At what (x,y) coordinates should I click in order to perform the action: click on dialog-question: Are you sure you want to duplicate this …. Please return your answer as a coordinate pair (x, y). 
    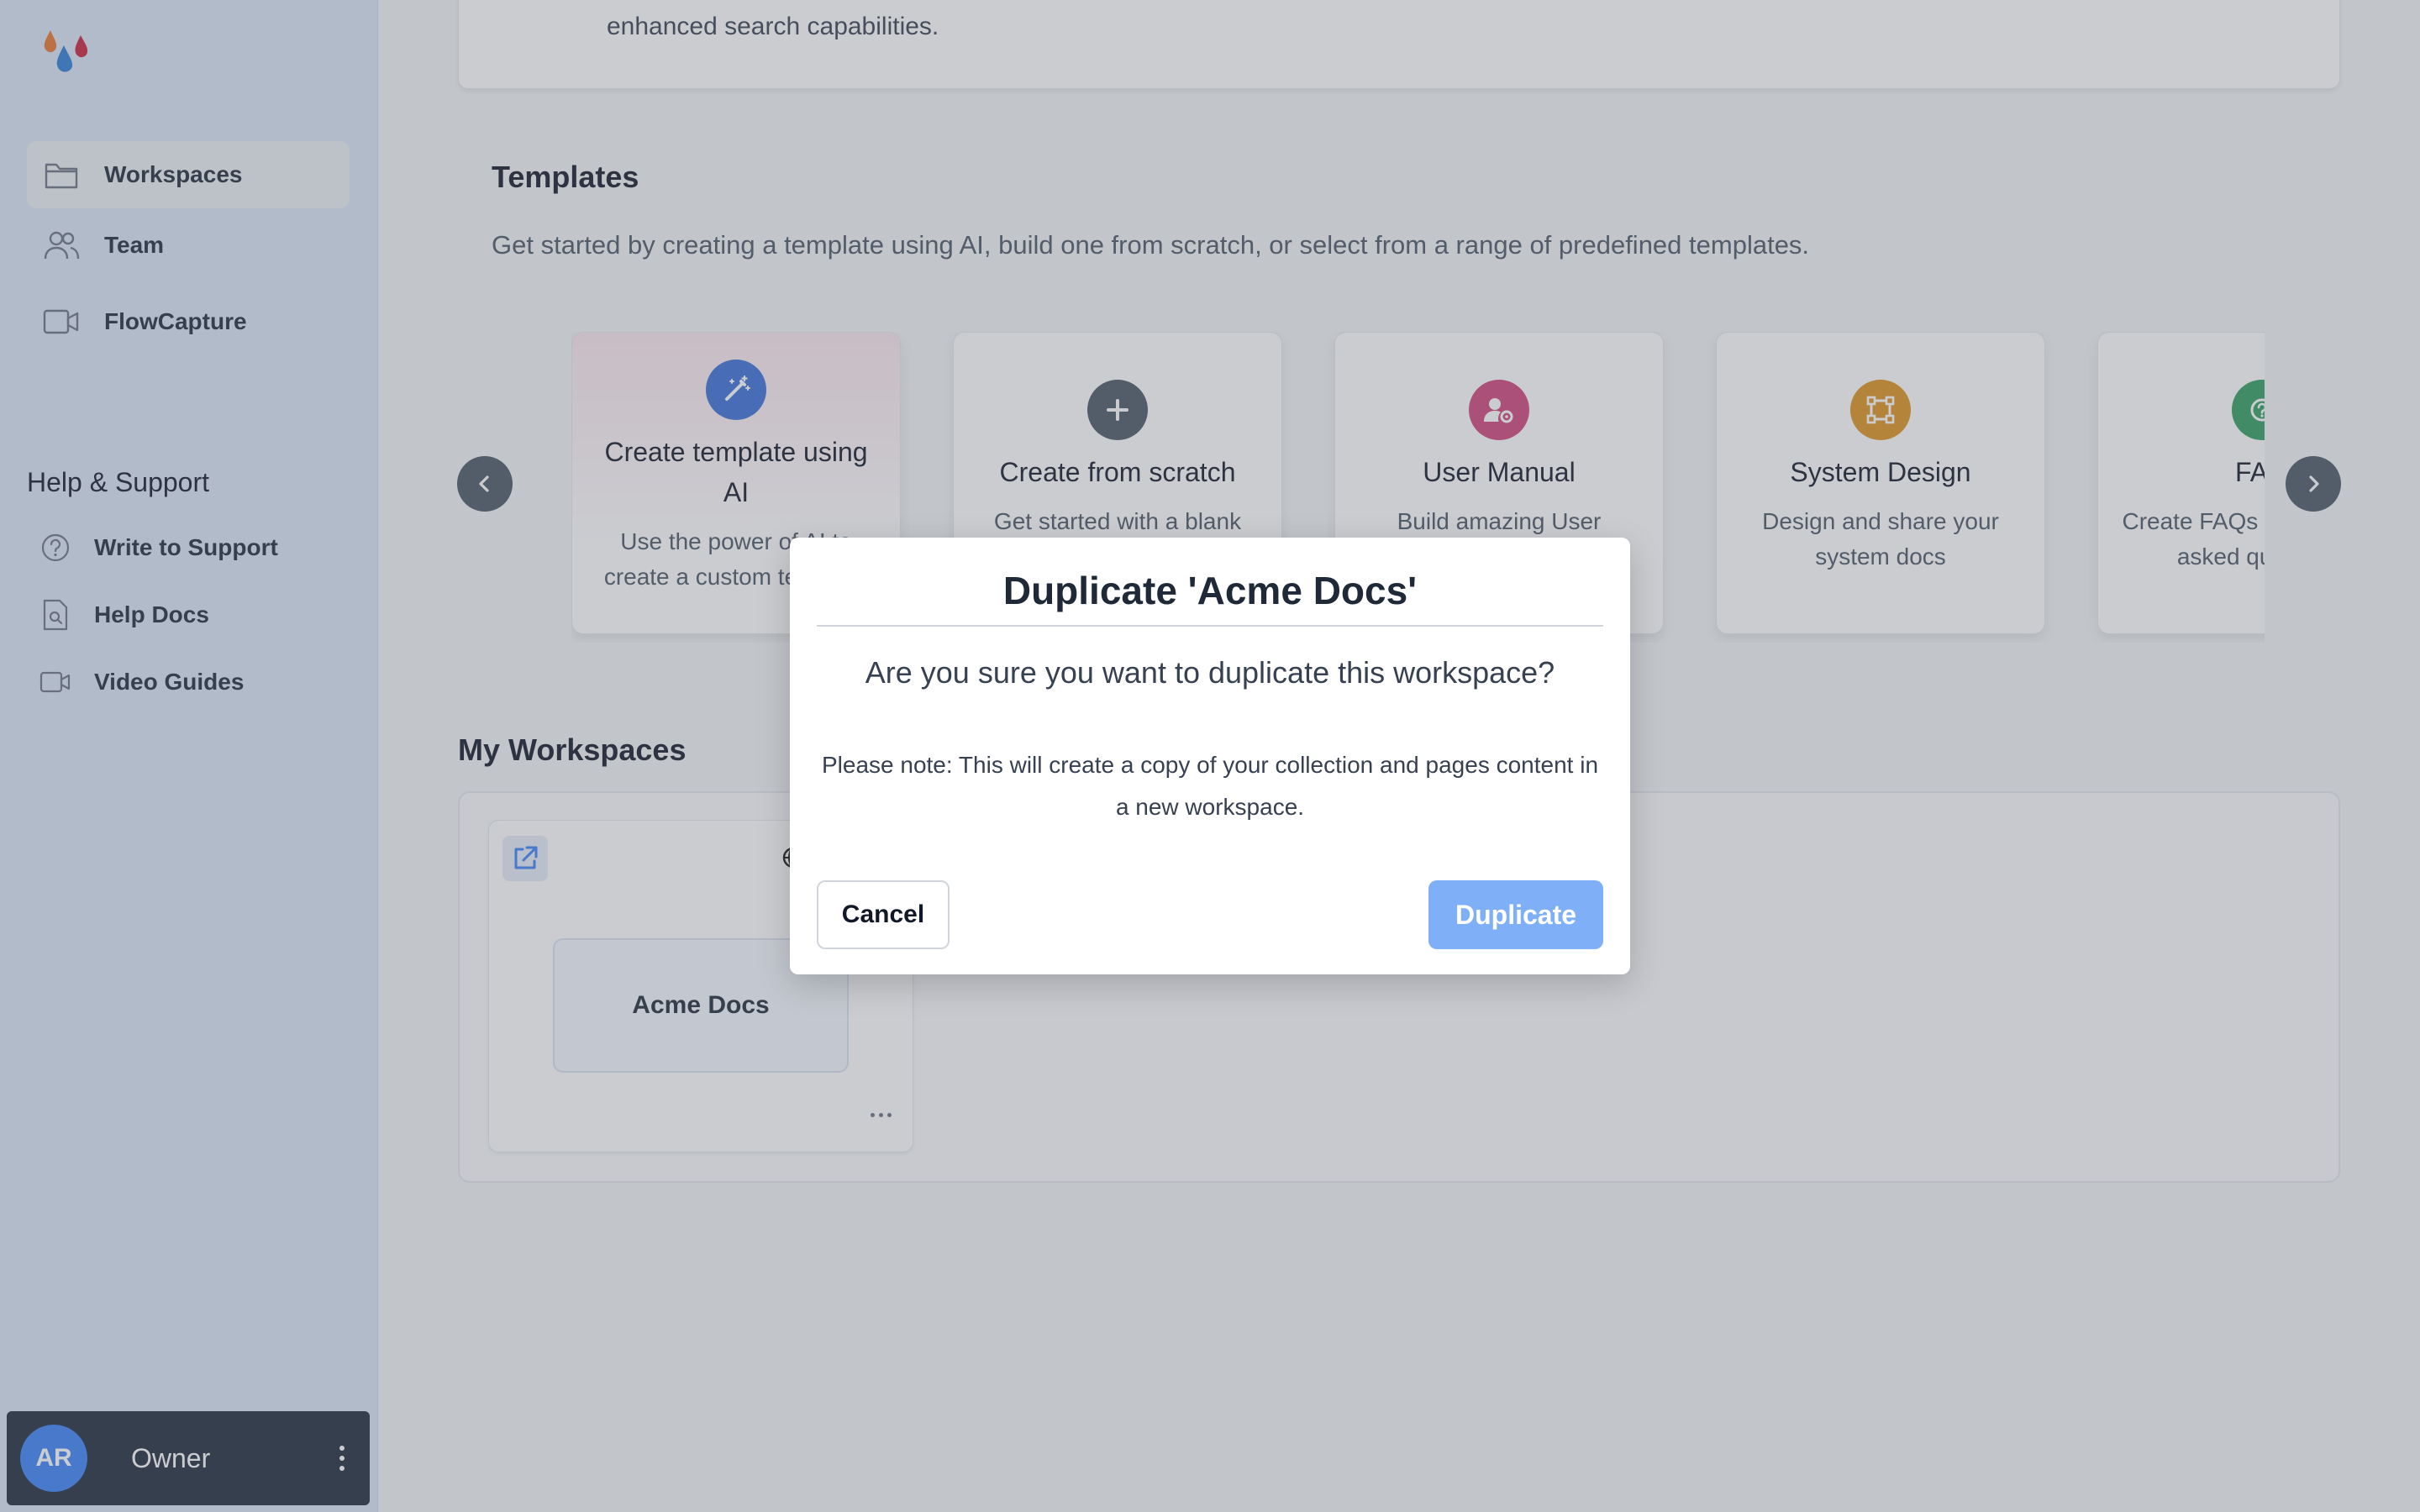
    Looking at the image, I should click on (1210, 672).